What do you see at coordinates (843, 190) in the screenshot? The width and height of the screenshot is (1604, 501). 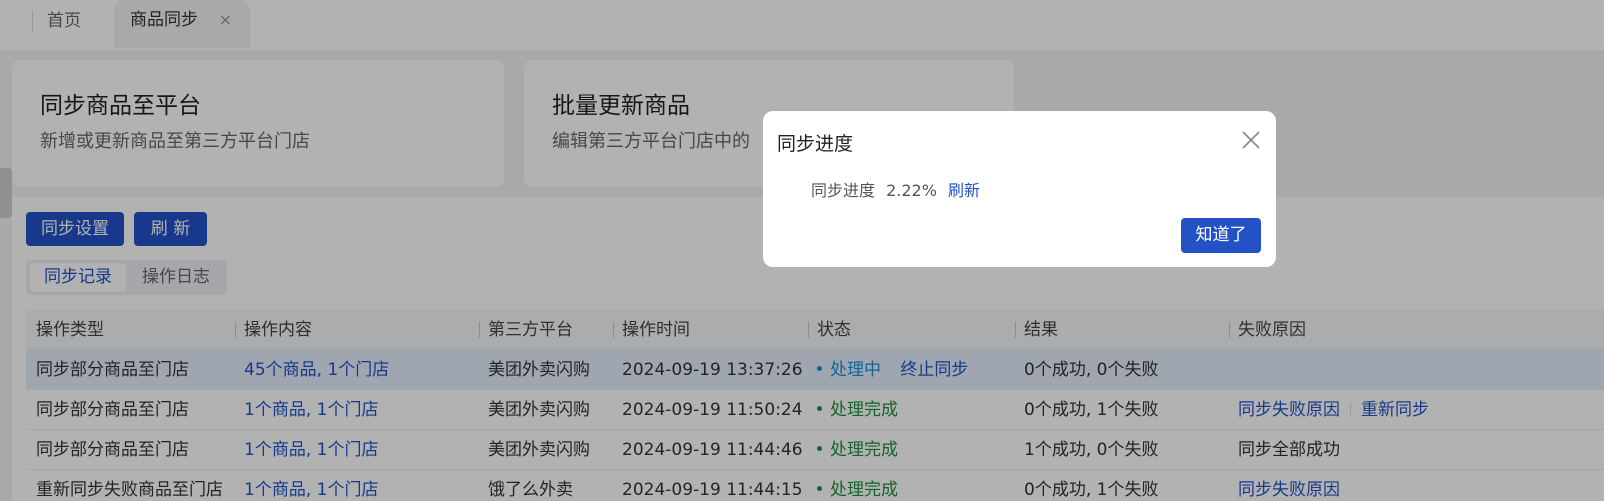 I see `progress-label: 同步进度` at bounding box center [843, 190].